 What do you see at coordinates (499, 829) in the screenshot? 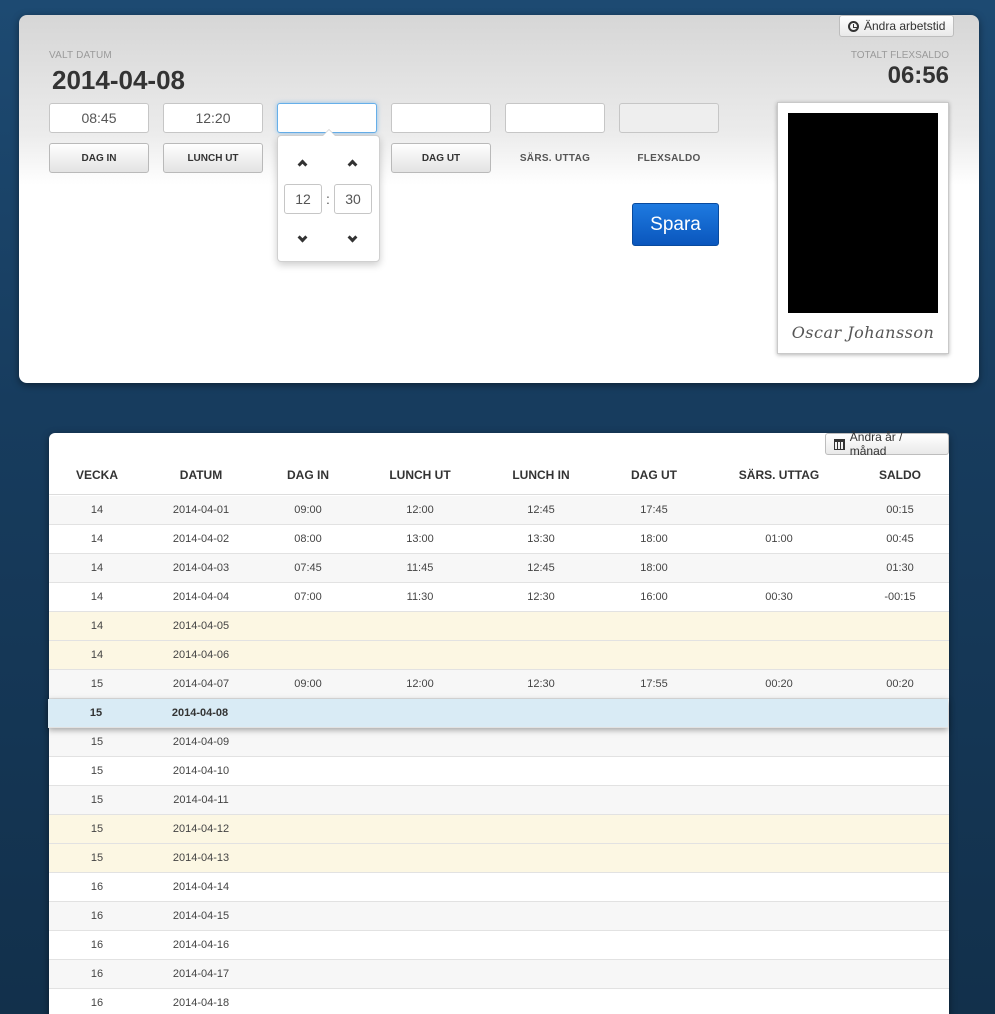
I see `table-row: 15 2014-04-12` at bounding box center [499, 829].